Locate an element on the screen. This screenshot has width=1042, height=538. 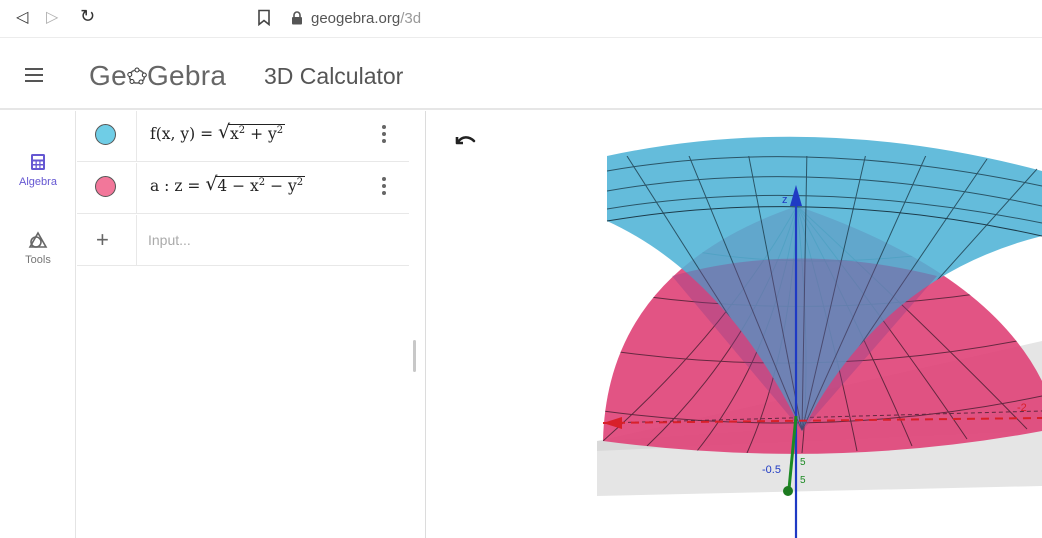
bookmark-icon is located at coordinates (264, 17).